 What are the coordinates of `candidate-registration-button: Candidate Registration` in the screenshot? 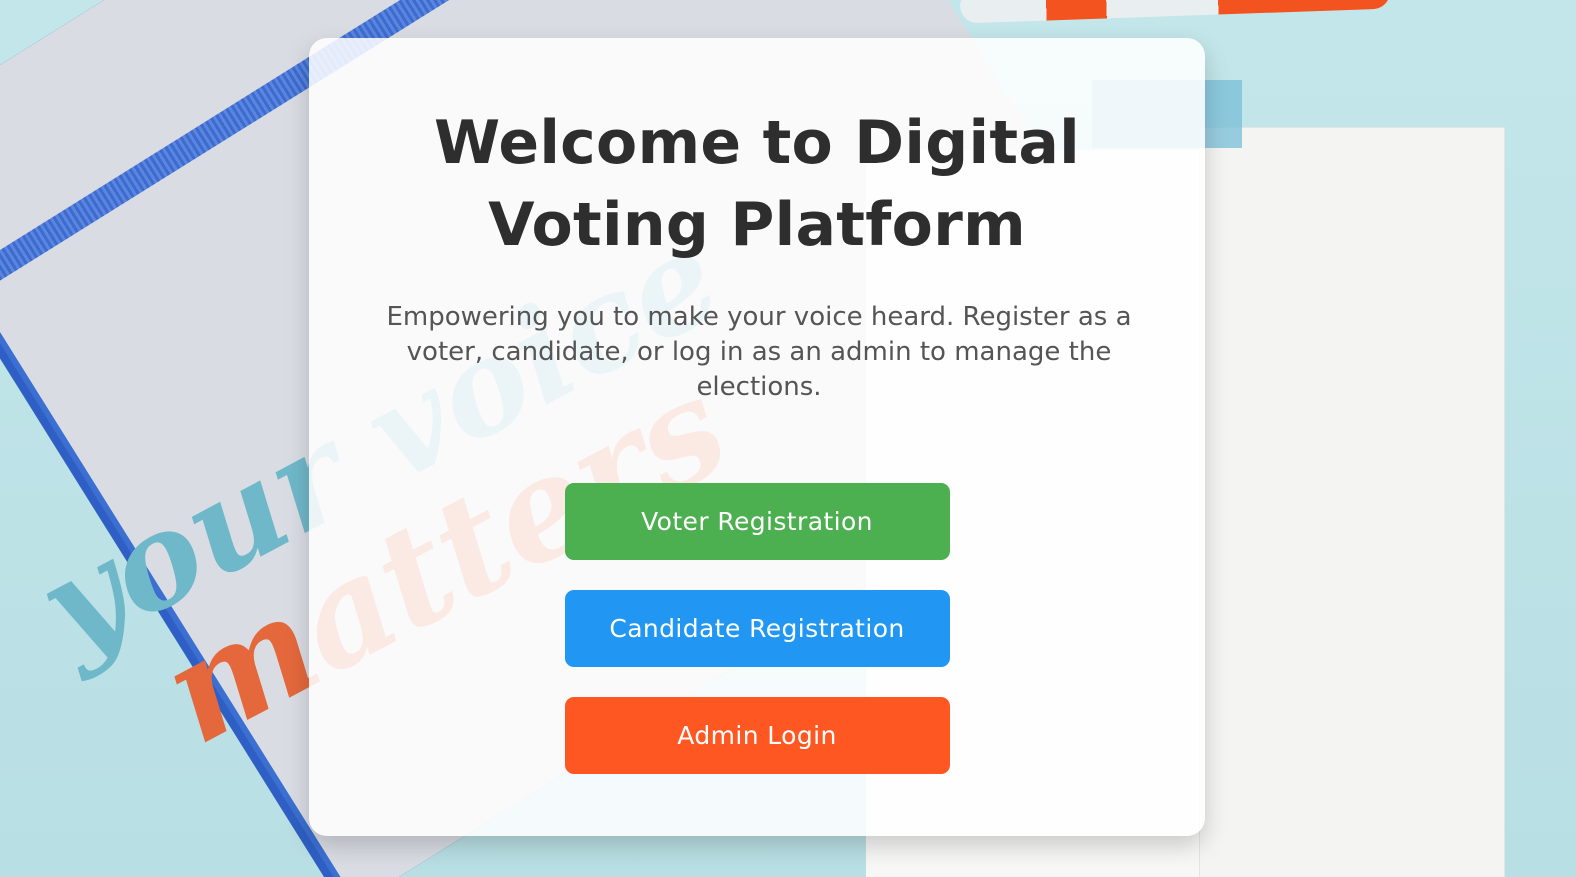 It's located at (757, 628).